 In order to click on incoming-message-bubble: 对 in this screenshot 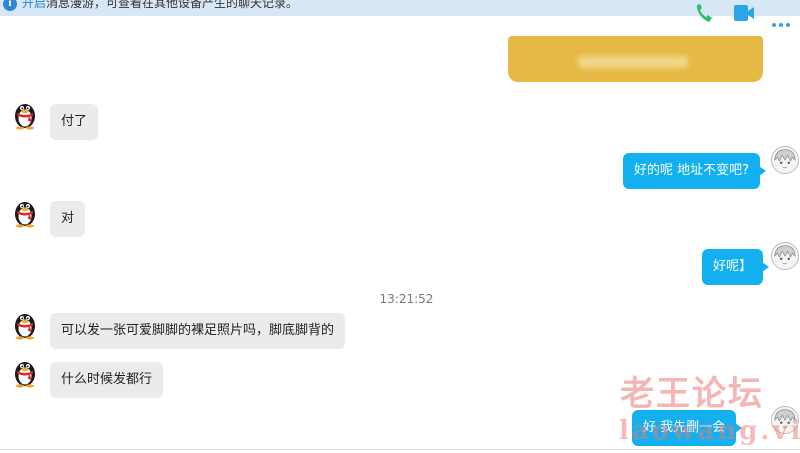, I will do `click(68, 219)`.